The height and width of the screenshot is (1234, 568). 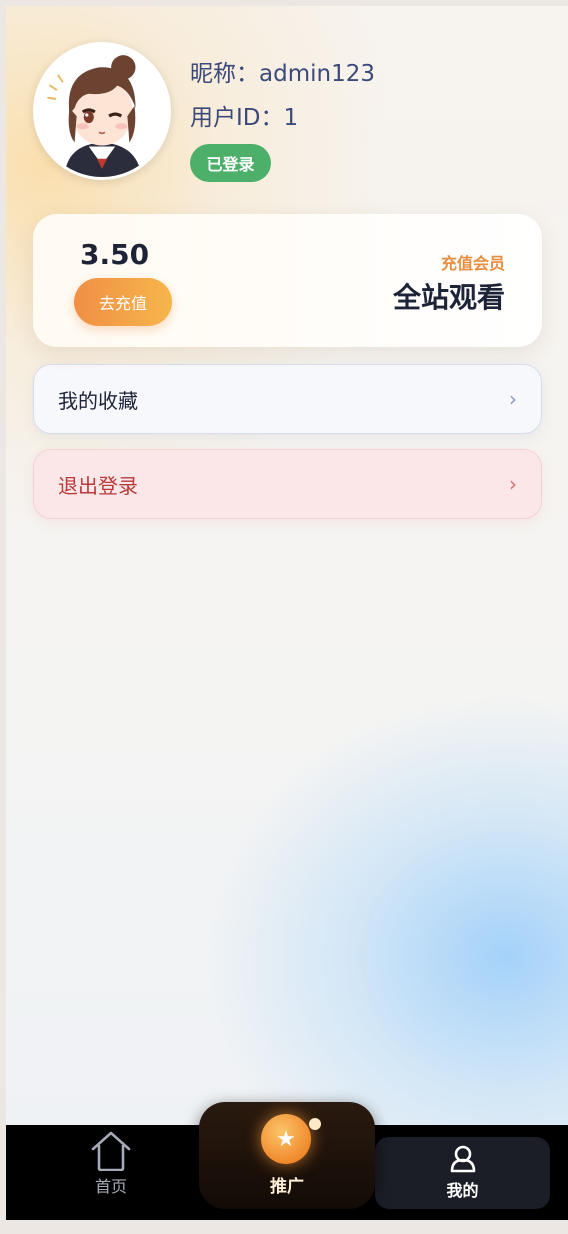 I want to click on avatar, so click(x=102, y=111).